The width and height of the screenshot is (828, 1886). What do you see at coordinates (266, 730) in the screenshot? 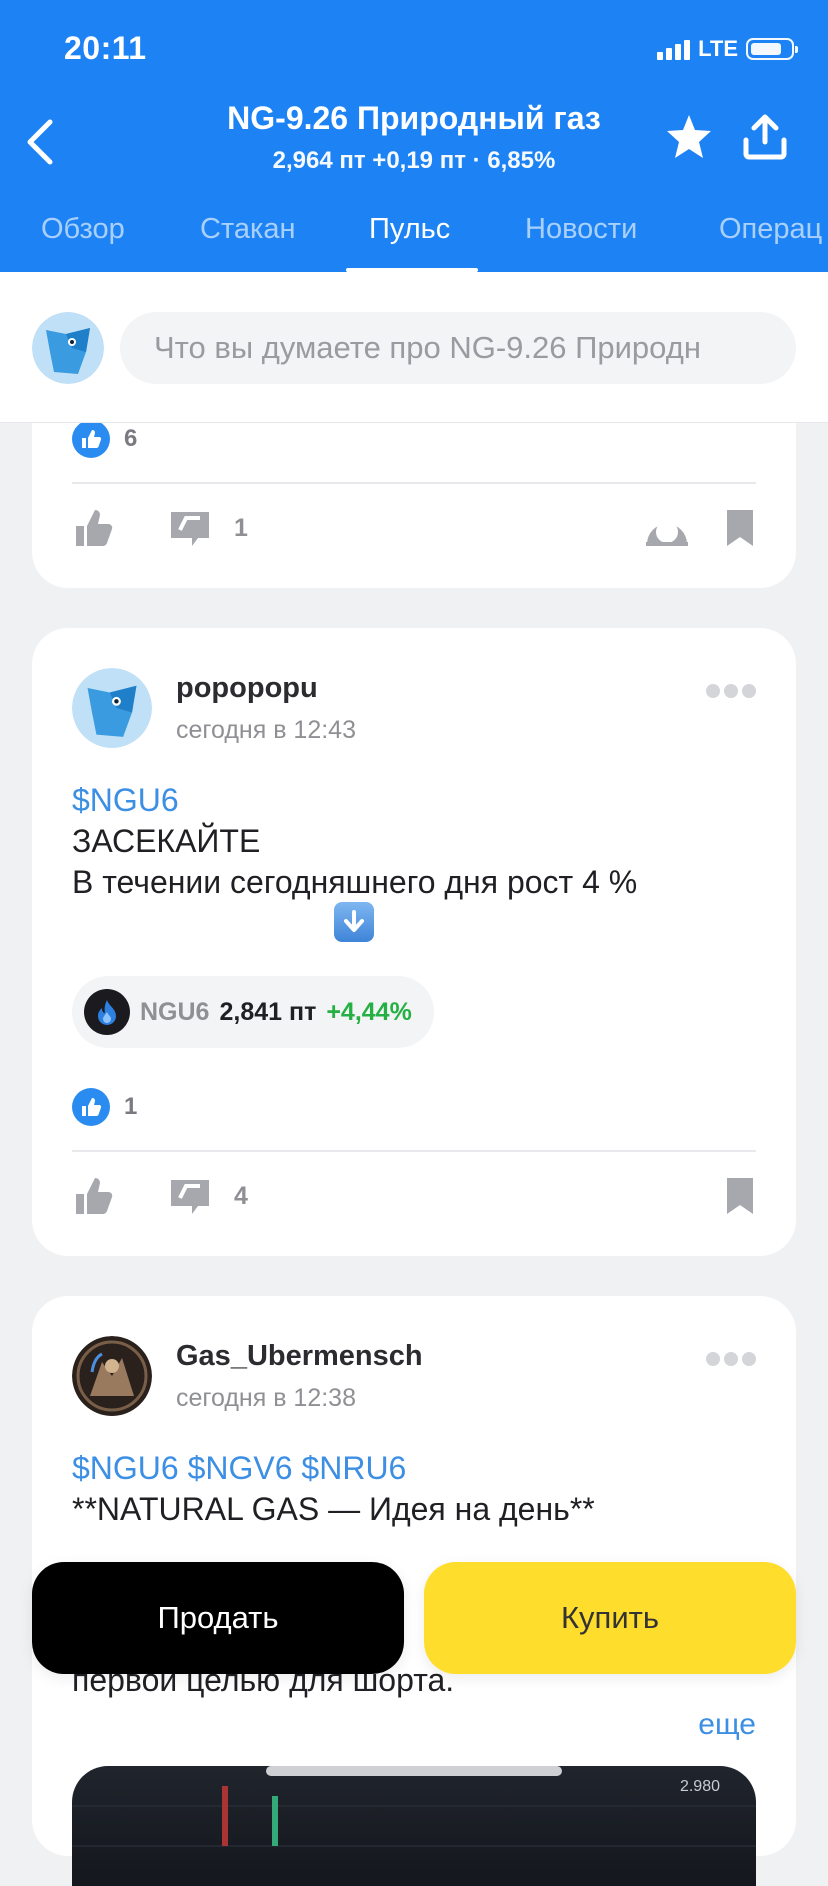
I see `post-time: сегодня в 12:43` at bounding box center [266, 730].